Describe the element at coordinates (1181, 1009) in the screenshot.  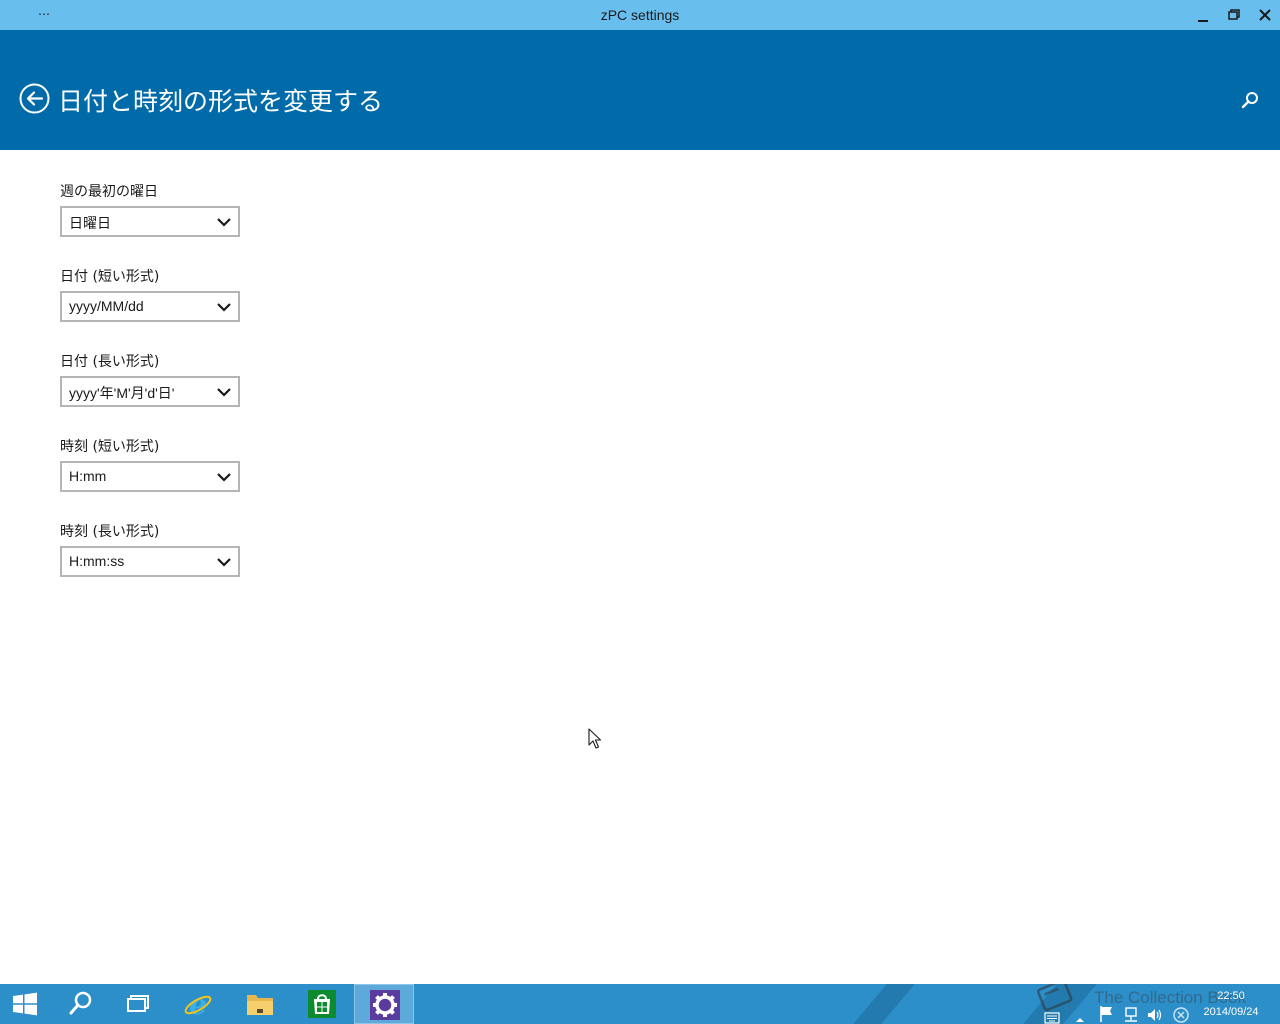
I see `close-circle-icon` at that location.